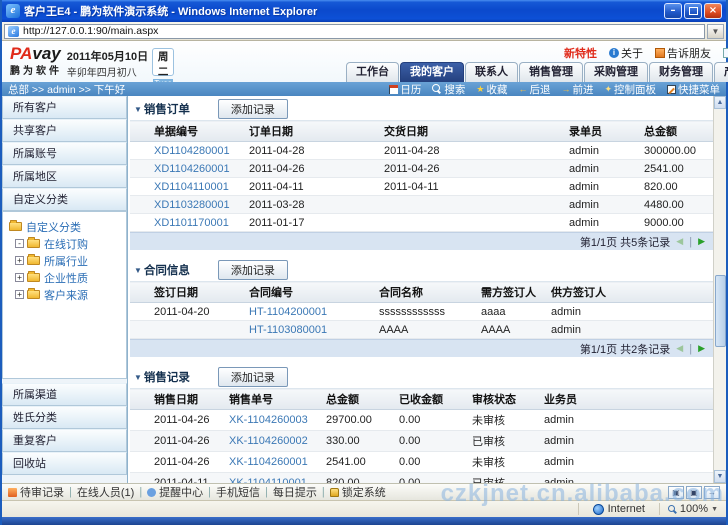  I want to click on record-link: XD1104110001, so click(191, 187).